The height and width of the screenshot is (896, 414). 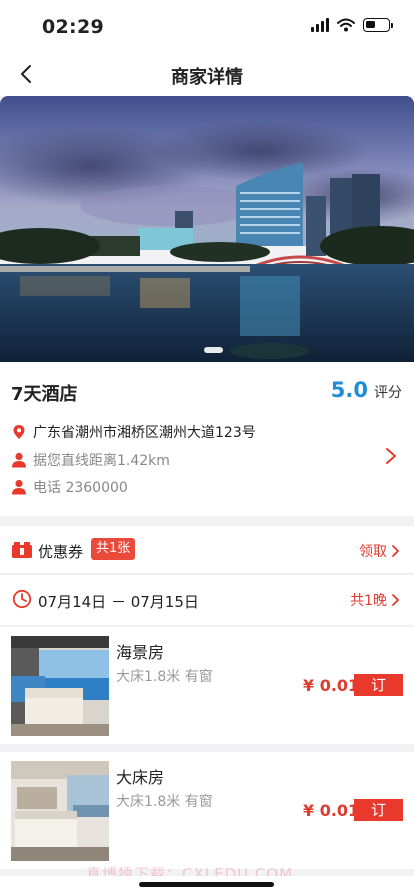 I want to click on claim-coupon-button: 领取, so click(x=379, y=551).